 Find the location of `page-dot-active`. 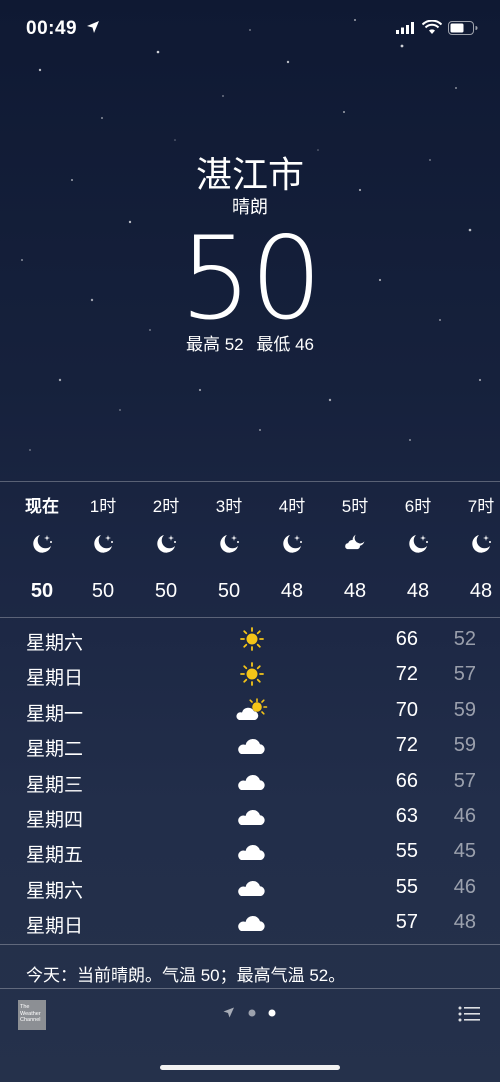

page-dot-active is located at coordinates (272, 1013).